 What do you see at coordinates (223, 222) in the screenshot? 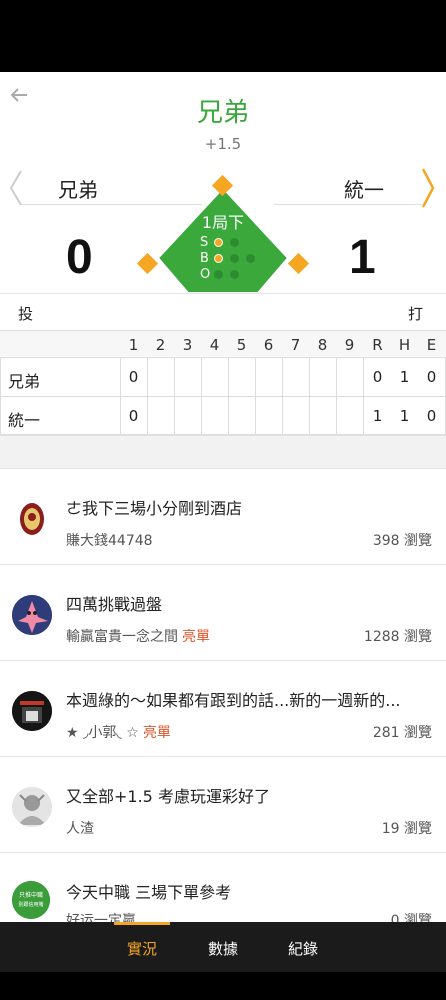
I see `inning-label: 1局下` at bounding box center [223, 222].